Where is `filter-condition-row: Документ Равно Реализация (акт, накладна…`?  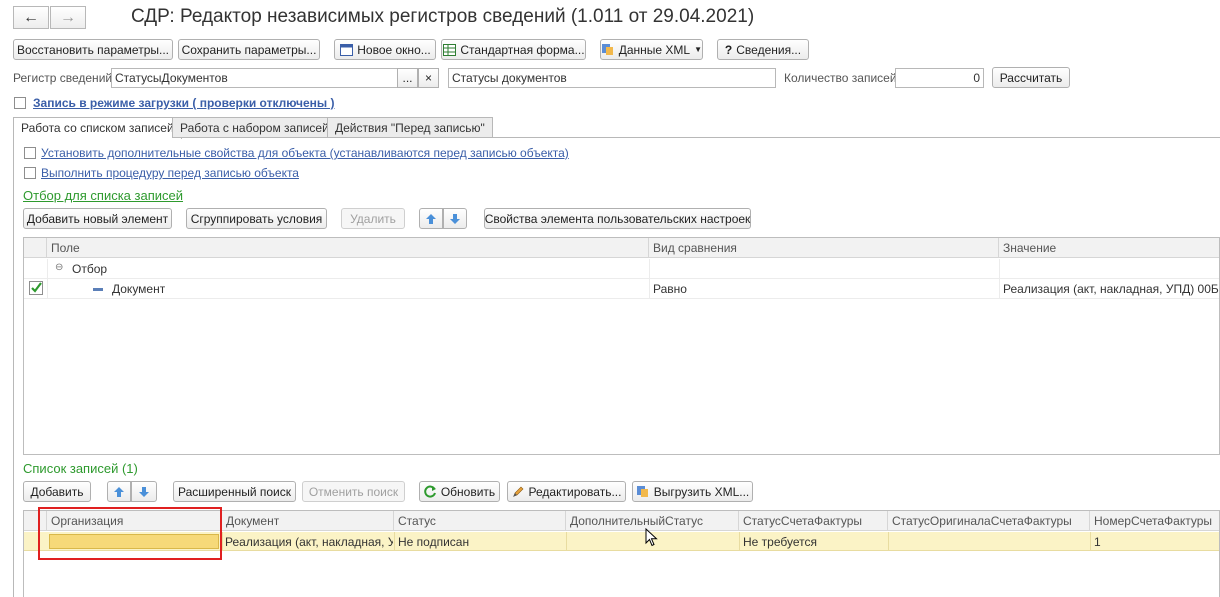 filter-condition-row: Документ Равно Реализация (акт, накладна… is located at coordinates (622, 289).